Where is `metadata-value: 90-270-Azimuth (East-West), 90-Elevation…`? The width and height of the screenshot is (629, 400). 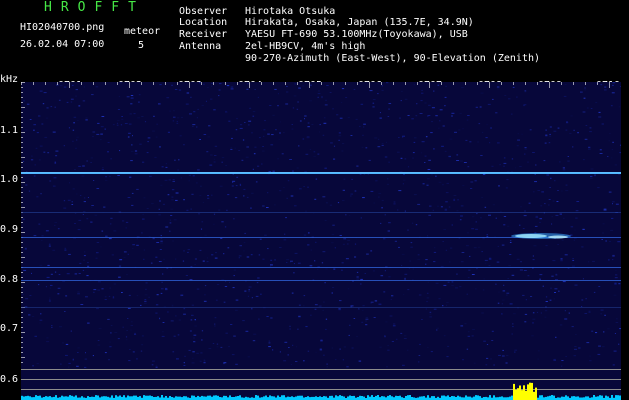
metadata-value: 90-270-Azimuth (East-West), 90-Elevation… is located at coordinates (393, 58).